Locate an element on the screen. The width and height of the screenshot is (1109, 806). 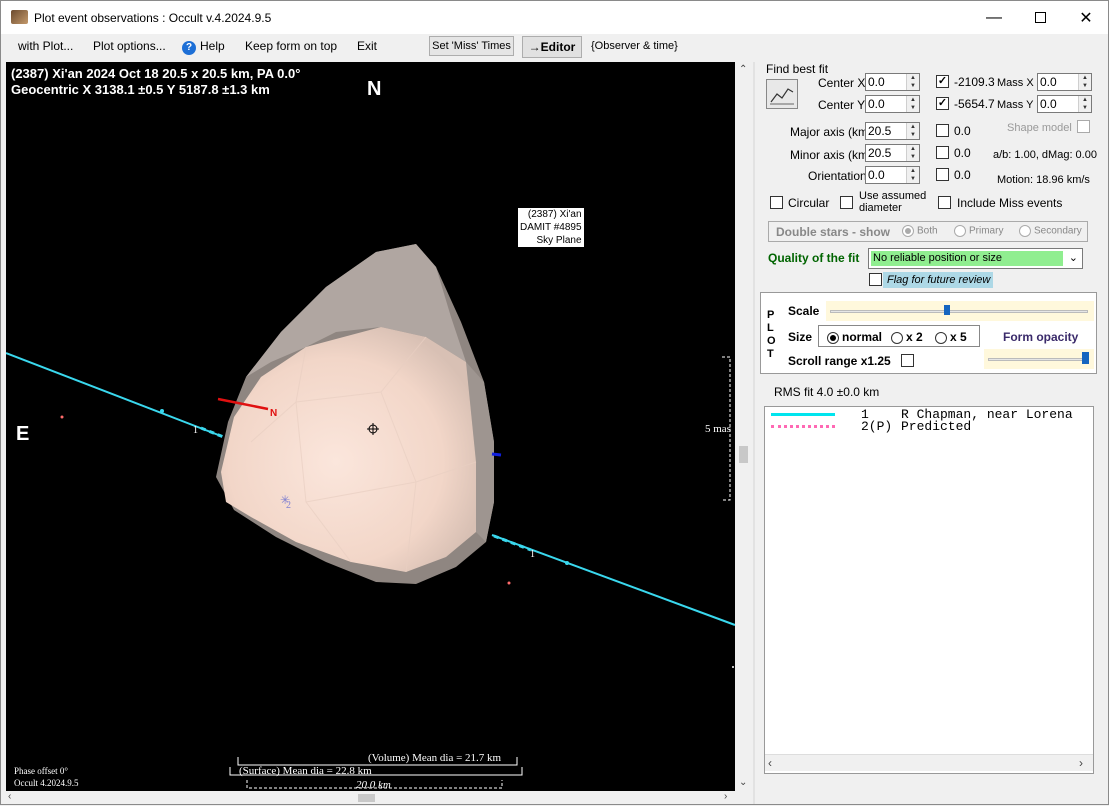
scale-slider is located at coordinates (960, 311).